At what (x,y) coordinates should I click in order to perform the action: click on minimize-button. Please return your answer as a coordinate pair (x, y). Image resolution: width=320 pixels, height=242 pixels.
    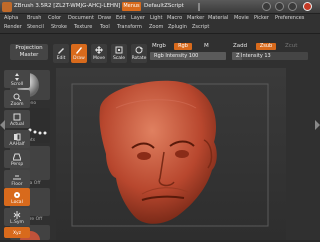
    Looking at the image, I should click on (292, 6).